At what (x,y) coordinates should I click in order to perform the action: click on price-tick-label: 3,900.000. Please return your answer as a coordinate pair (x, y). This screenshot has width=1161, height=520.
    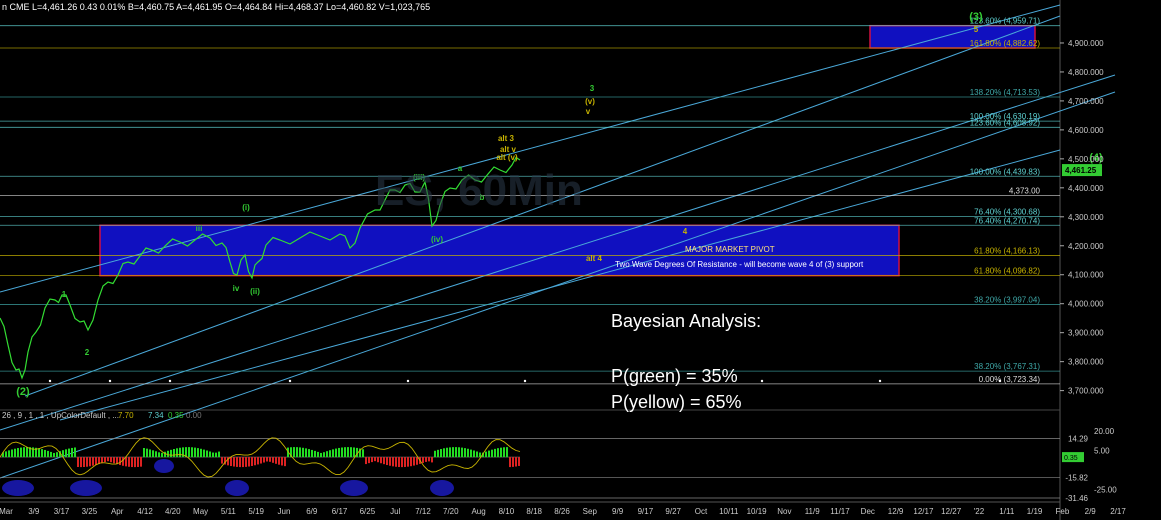
    Looking at the image, I should click on (1086, 333).